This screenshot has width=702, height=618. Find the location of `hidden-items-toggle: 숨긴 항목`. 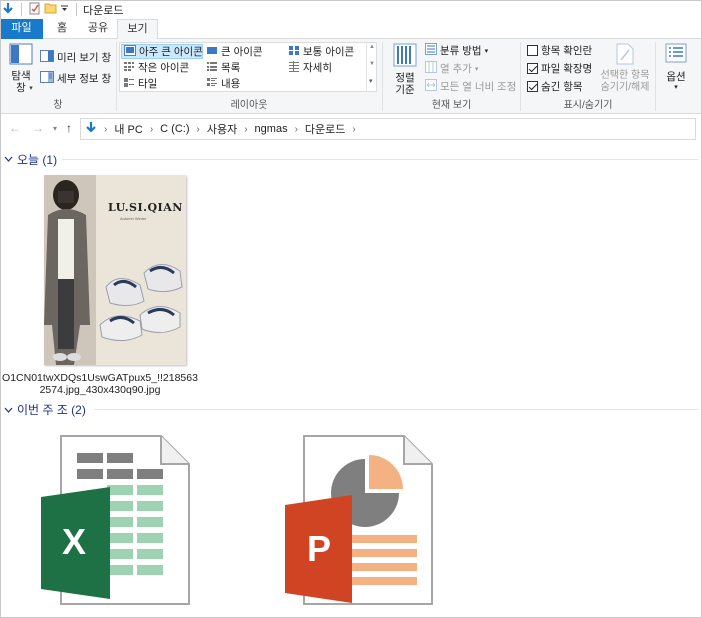

hidden-items-toggle: 숨긴 항목 is located at coordinates (555, 86).